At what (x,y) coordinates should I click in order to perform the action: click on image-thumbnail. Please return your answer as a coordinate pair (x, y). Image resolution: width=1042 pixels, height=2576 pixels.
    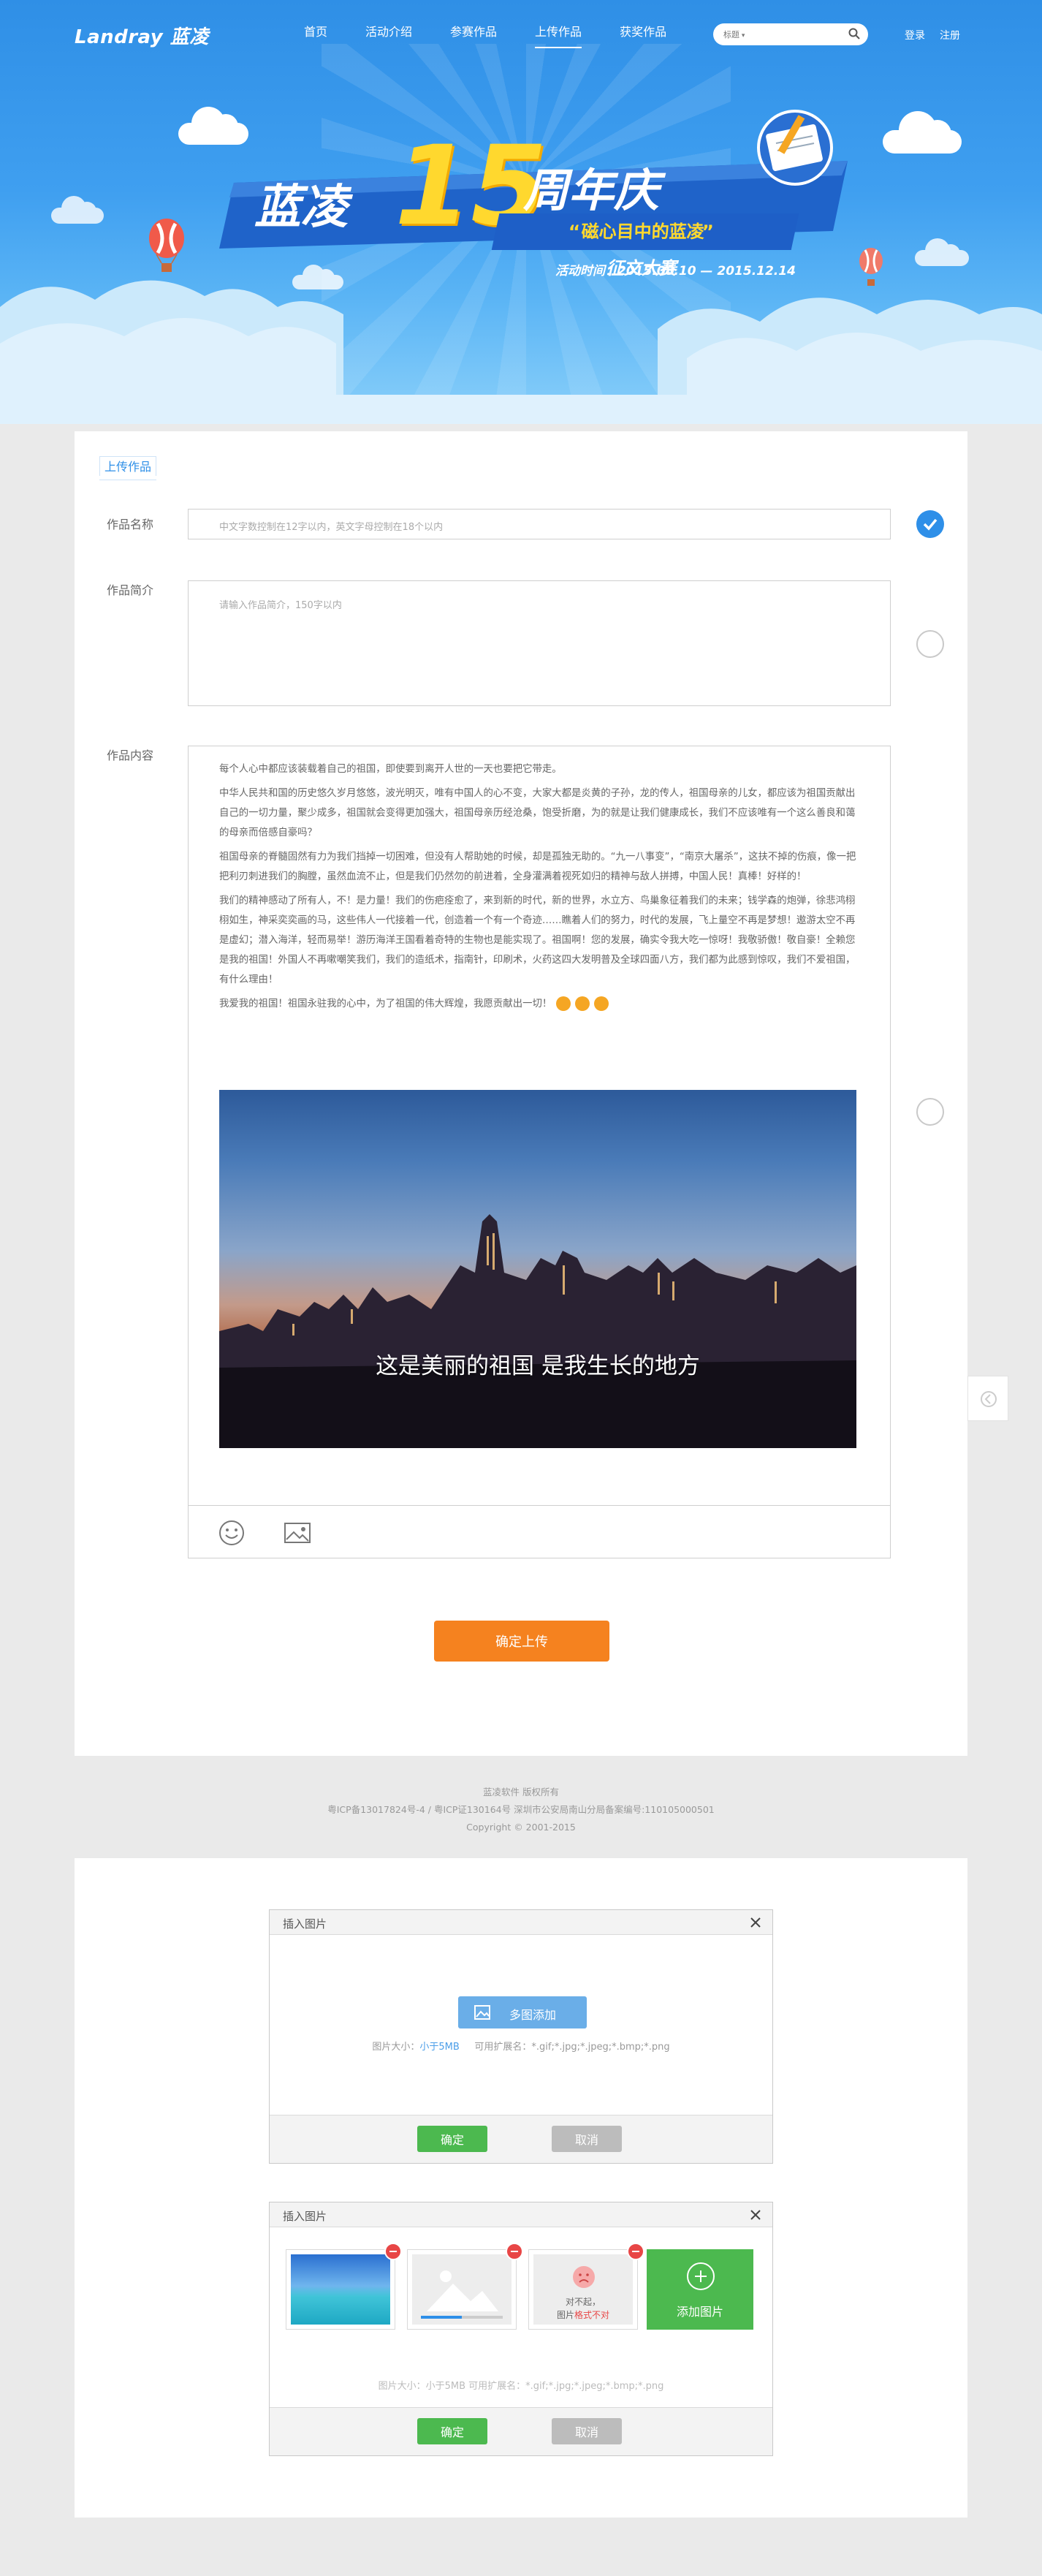
    Looking at the image, I should click on (344, 2286).